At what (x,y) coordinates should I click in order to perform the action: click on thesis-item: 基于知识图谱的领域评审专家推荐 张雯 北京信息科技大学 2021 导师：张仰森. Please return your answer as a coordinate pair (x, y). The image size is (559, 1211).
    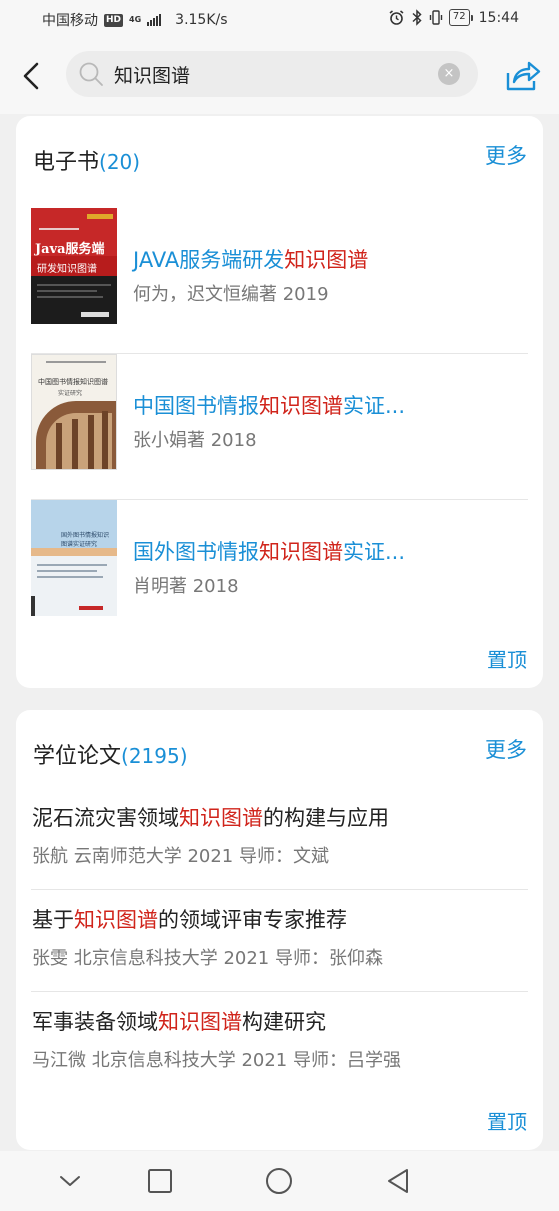
    Looking at the image, I should click on (279, 941).